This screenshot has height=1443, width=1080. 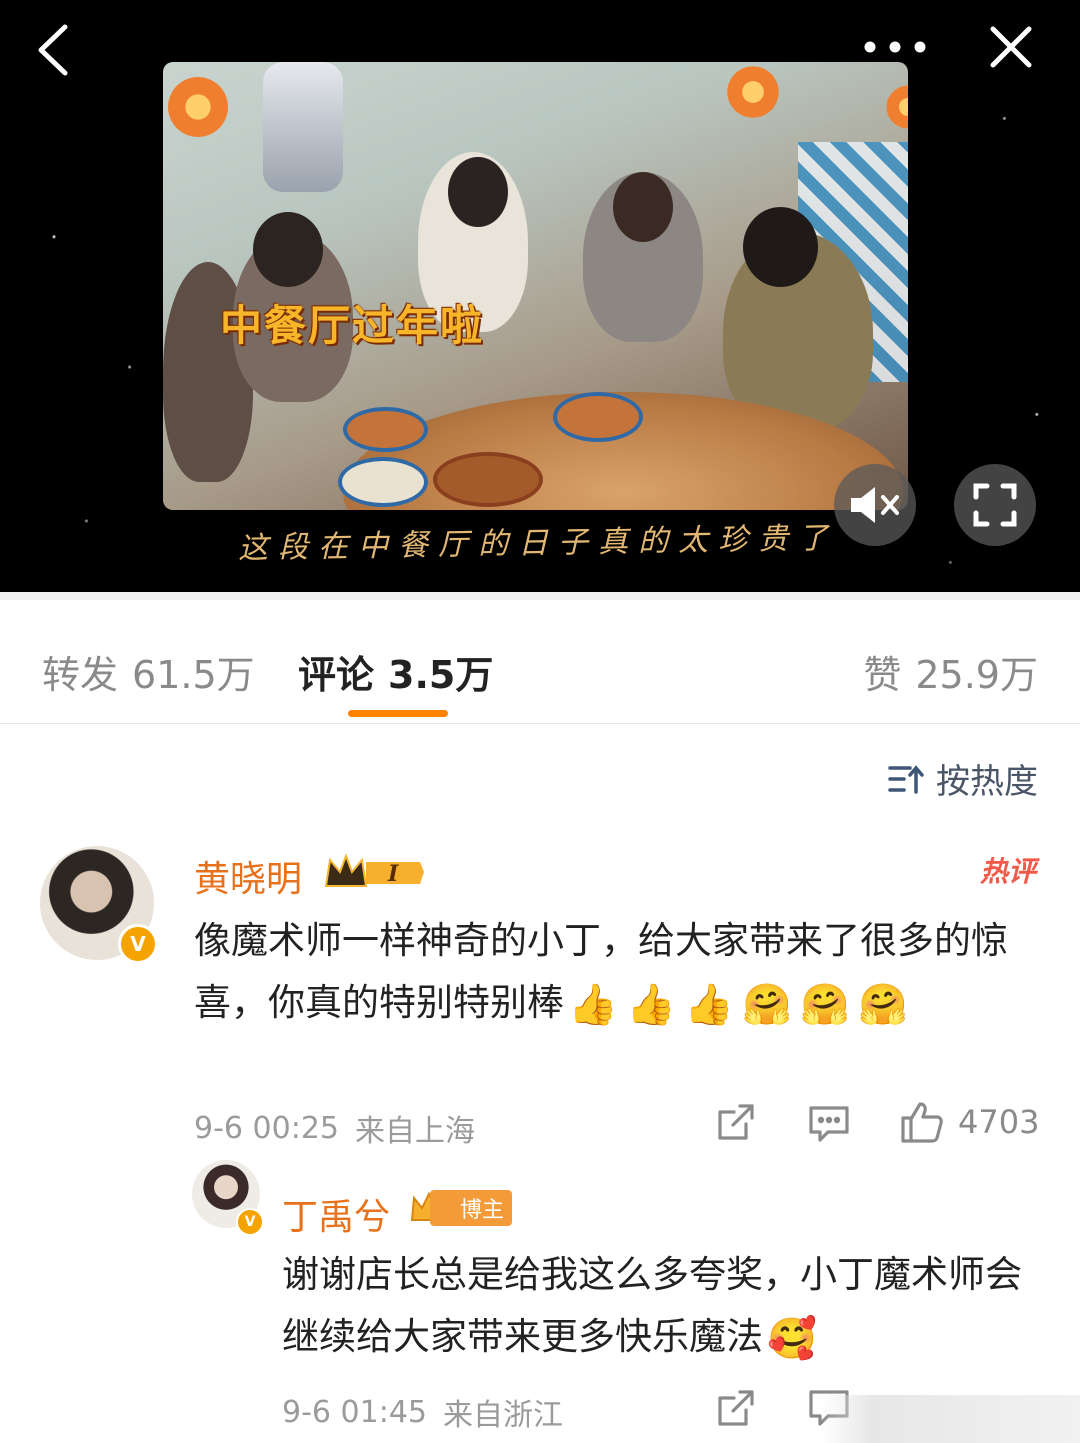 What do you see at coordinates (303, 127) in the screenshot?
I see `scene-robot` at bounding box center [303, 127].